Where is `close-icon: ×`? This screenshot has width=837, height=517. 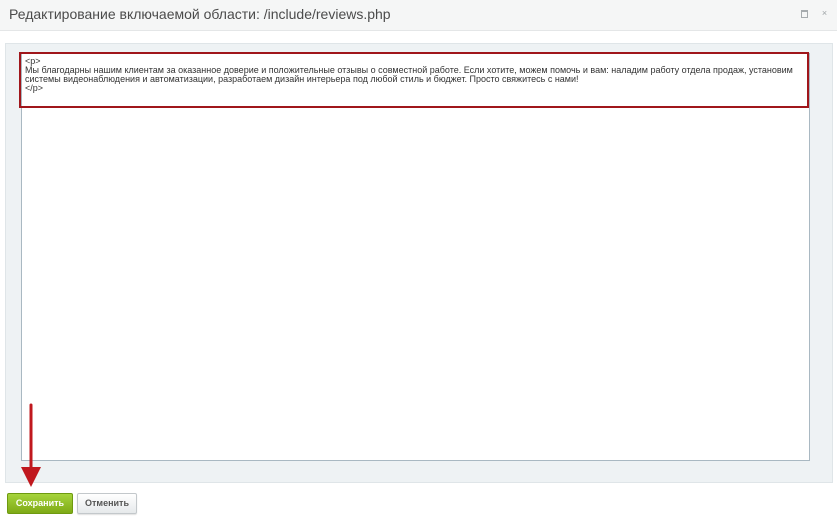 close-icon: × is located at coordinates (824, 13).